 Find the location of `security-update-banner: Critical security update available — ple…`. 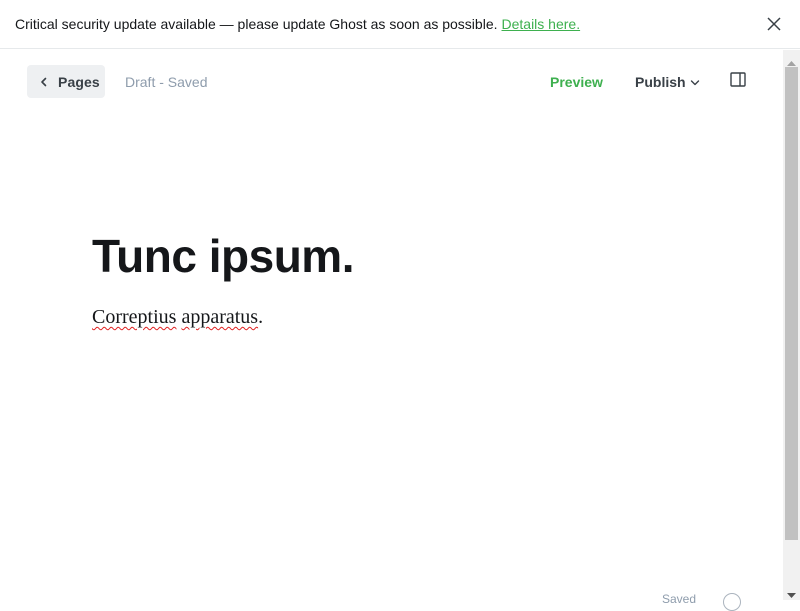

security-update-banner: Critical security update available — ple… is located at coordinates (400, 24).